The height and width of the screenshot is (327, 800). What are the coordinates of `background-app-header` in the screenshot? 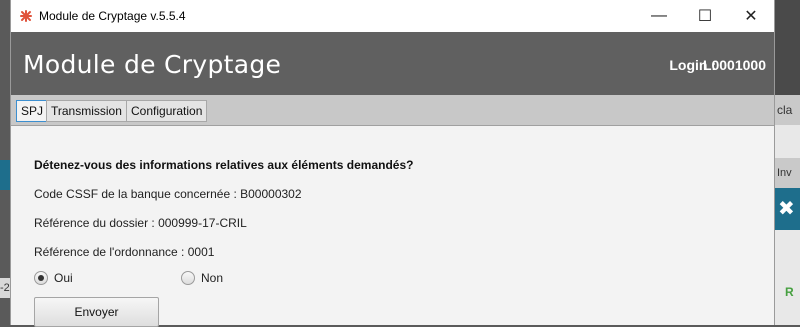 It's located at (787, 47).